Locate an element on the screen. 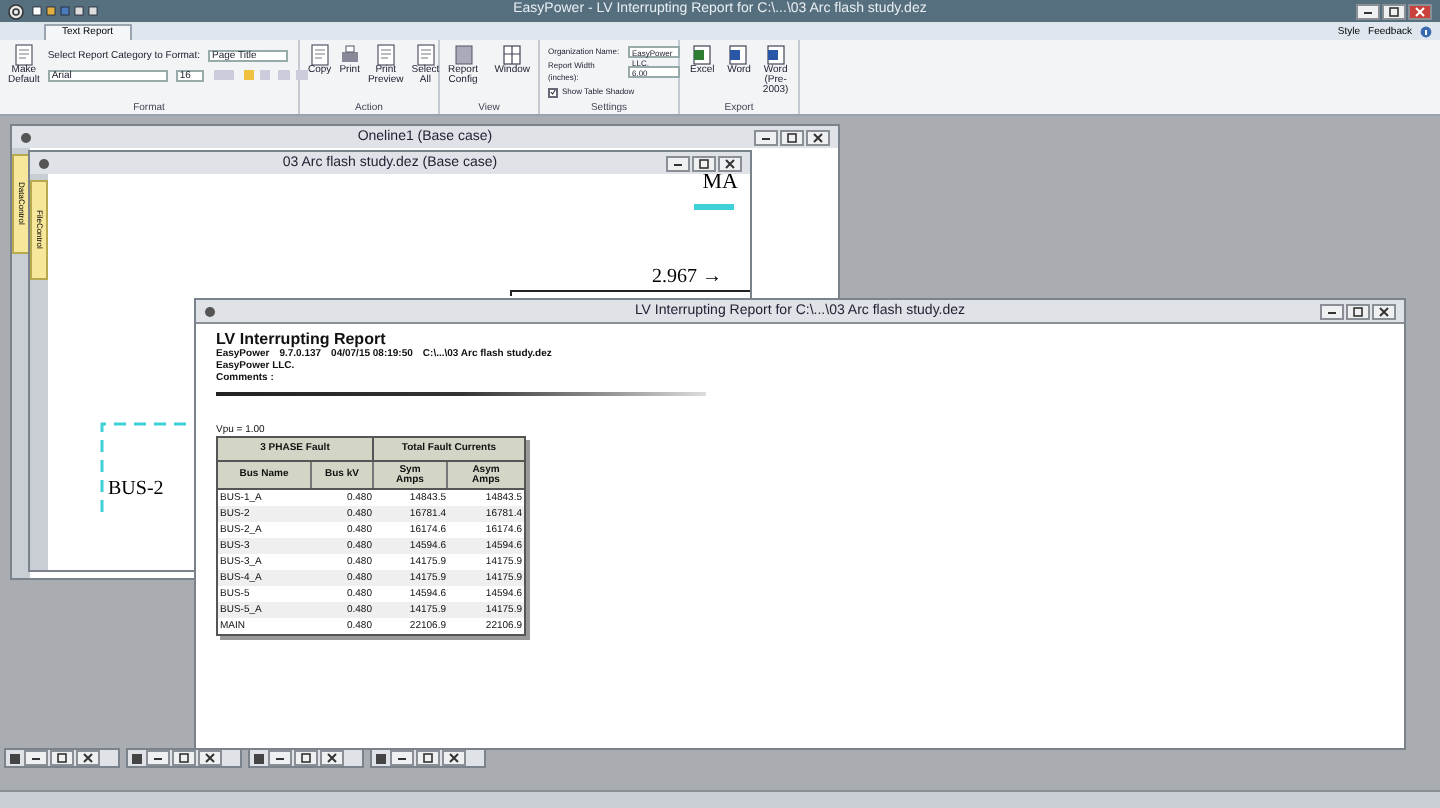 This screenshot has height=808, width=1440. check-icon is located at coordinates (553, 92).